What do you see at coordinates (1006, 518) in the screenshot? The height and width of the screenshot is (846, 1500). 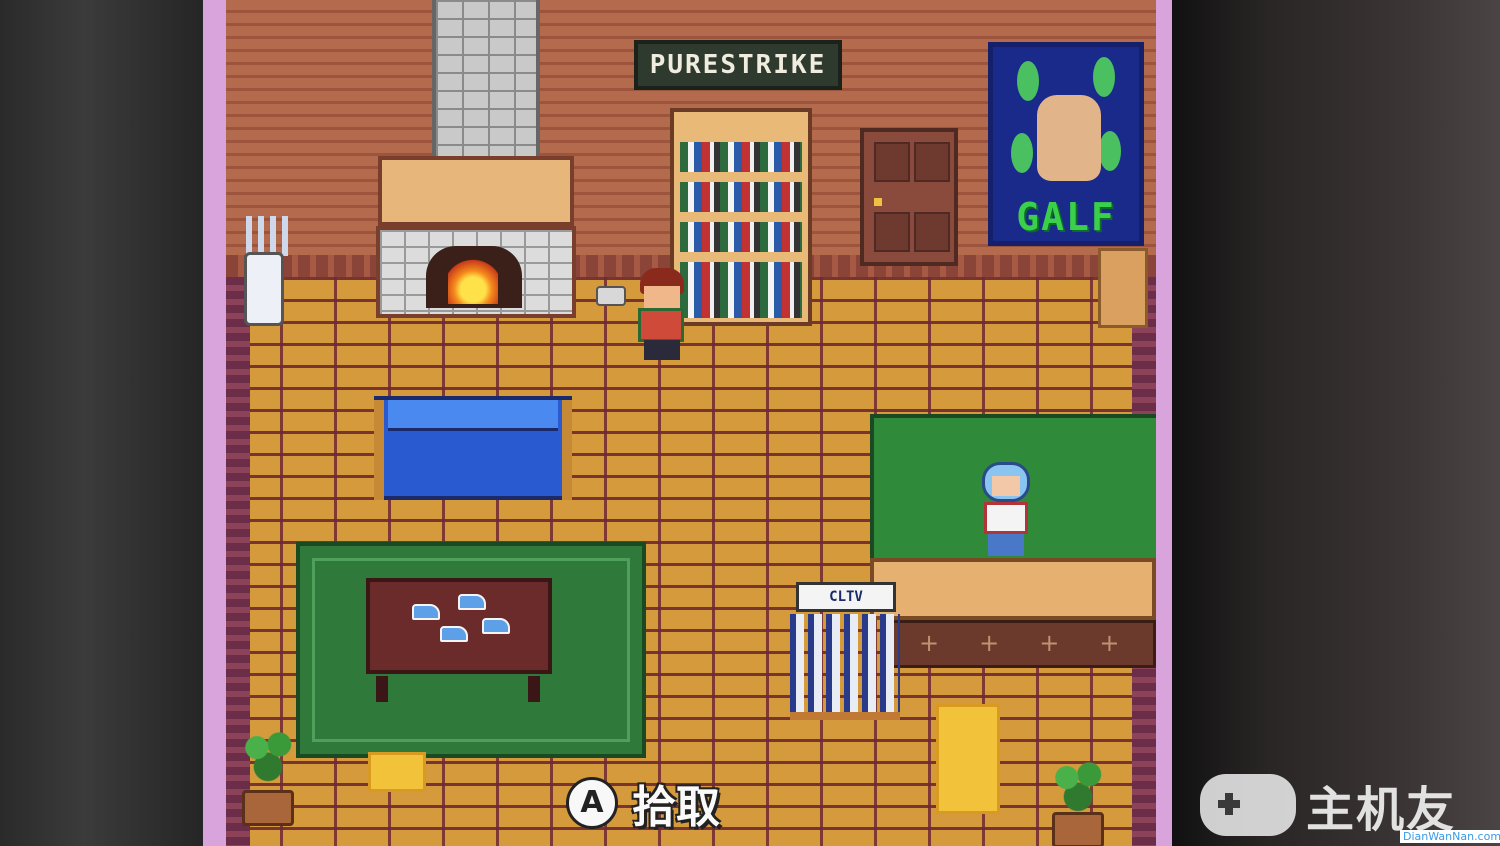 I see `npc-body` at bounding box center [1006, 518].